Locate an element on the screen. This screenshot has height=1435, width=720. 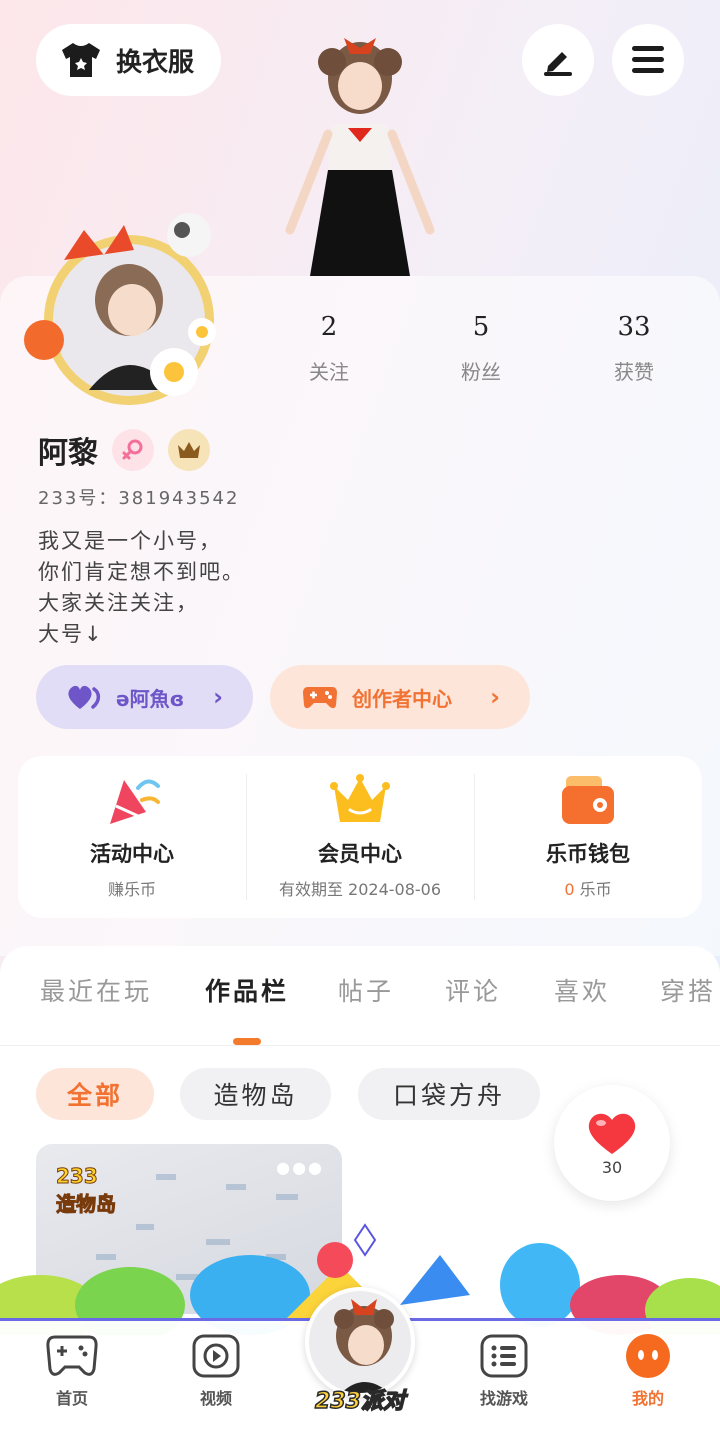
menu-button is located at coordinates (648, 60).